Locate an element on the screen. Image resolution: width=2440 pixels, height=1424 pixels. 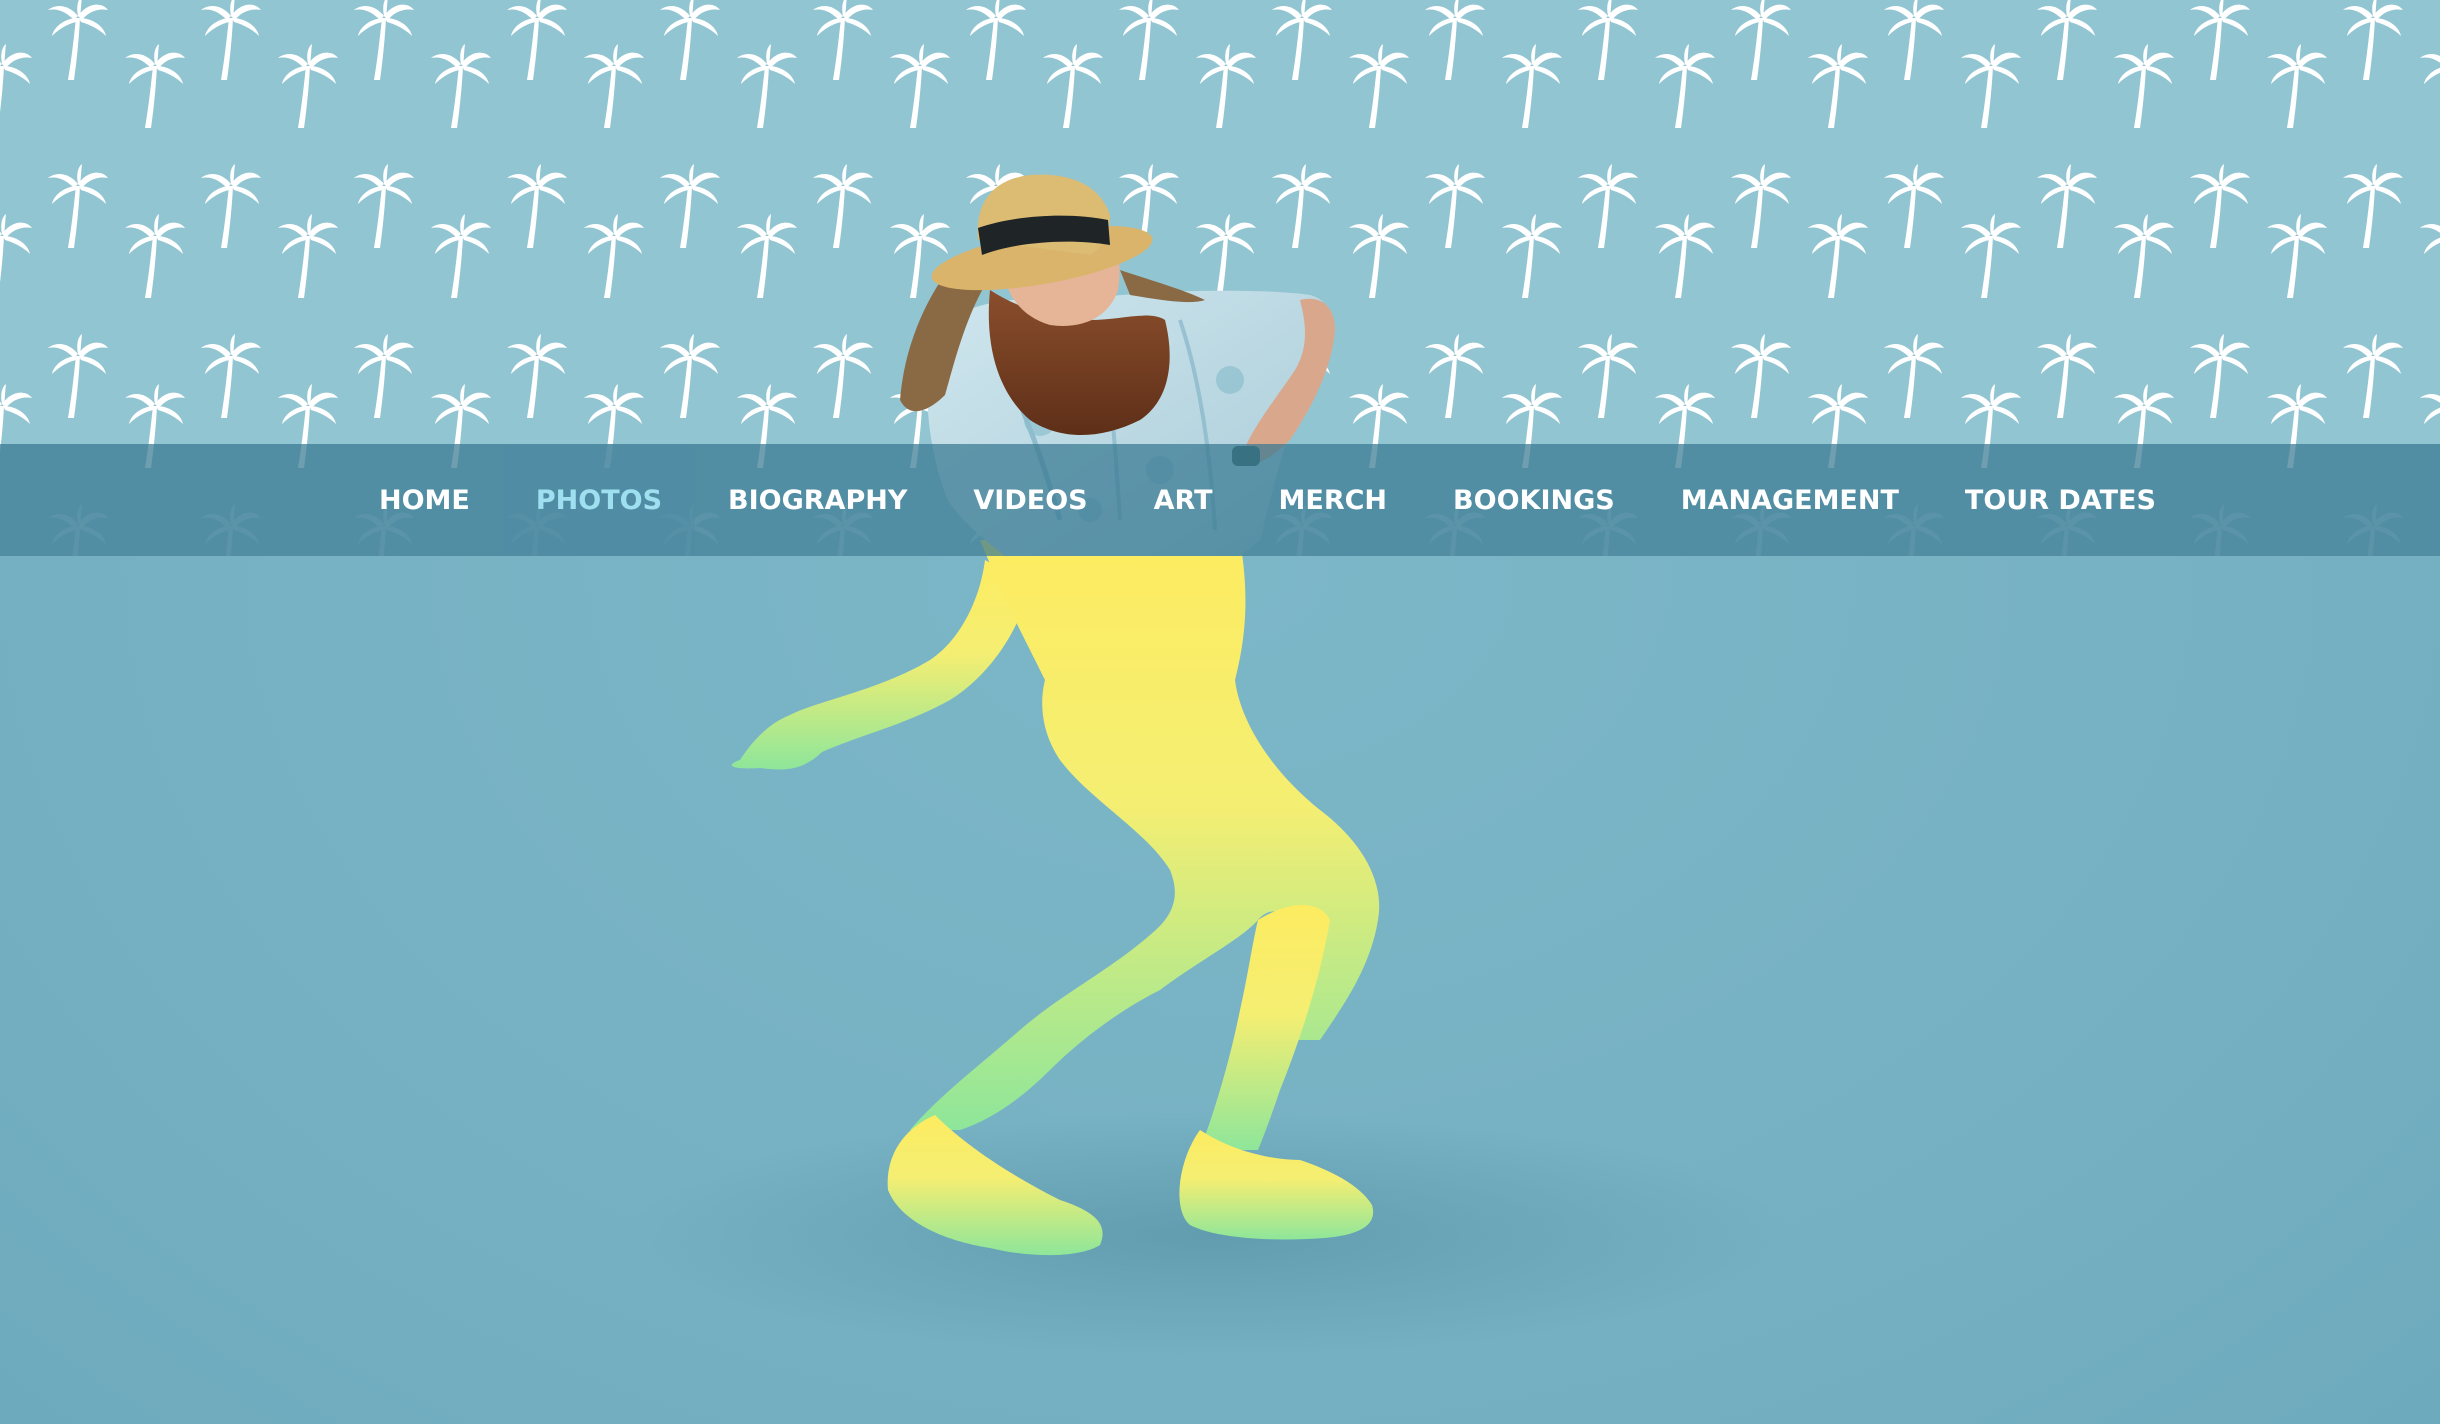
nav-item-tour-dates: TOUR DATES is located at coordinates (2060, 500).